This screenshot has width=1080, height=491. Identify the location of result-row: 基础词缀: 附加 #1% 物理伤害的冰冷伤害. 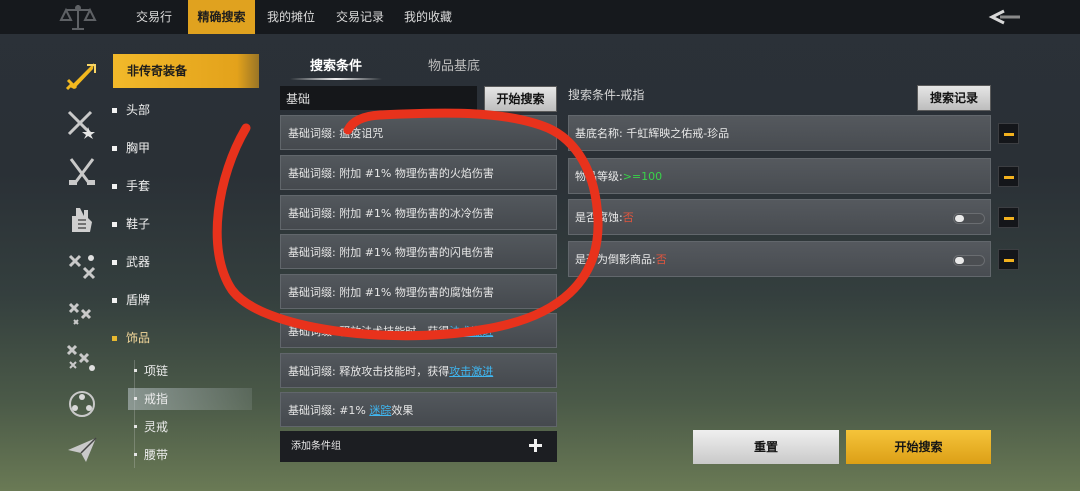
(418, 212).